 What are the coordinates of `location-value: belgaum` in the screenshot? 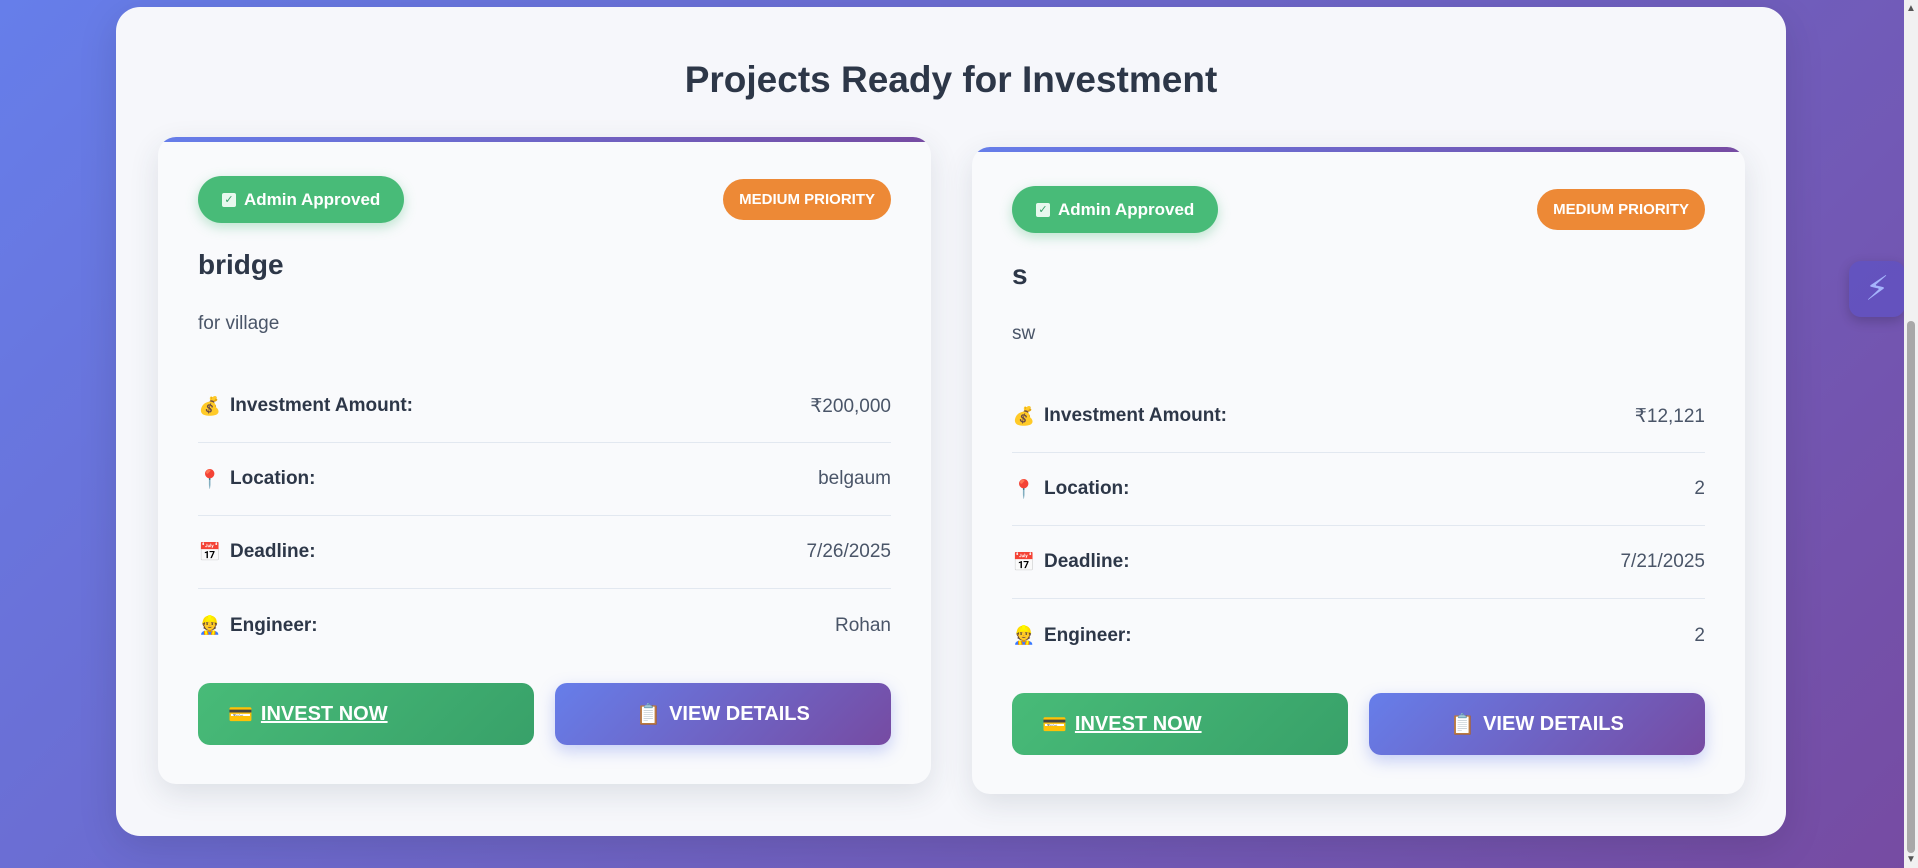 It's located at (854, 478).